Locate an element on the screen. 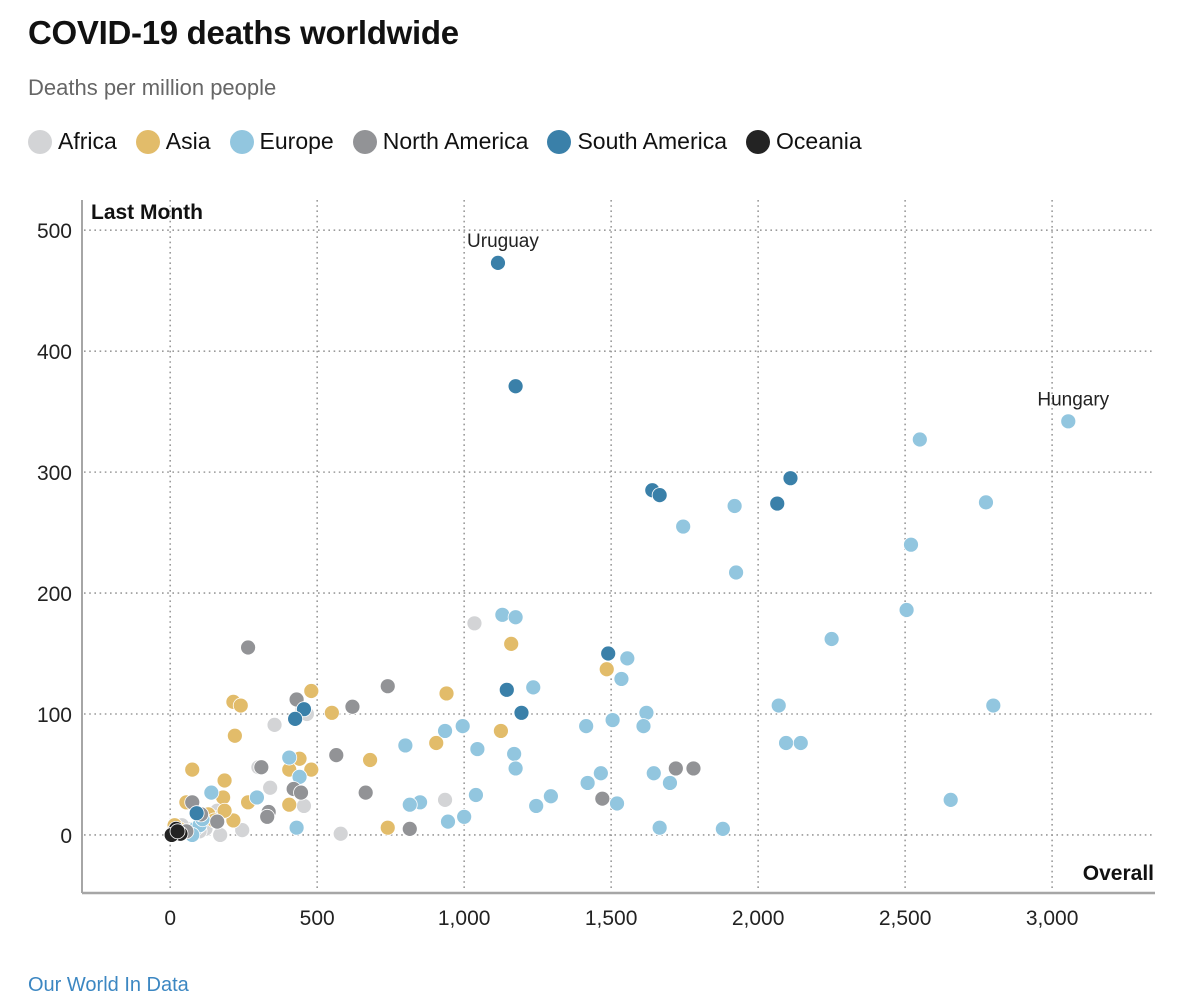 The image size is (1200, 1006). annotation-label: Hungary is located at coordinates (1073, 399).